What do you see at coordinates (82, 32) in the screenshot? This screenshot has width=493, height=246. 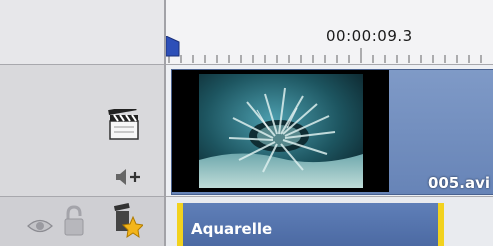 I see `header-corner` at bounding box center [82, 32].